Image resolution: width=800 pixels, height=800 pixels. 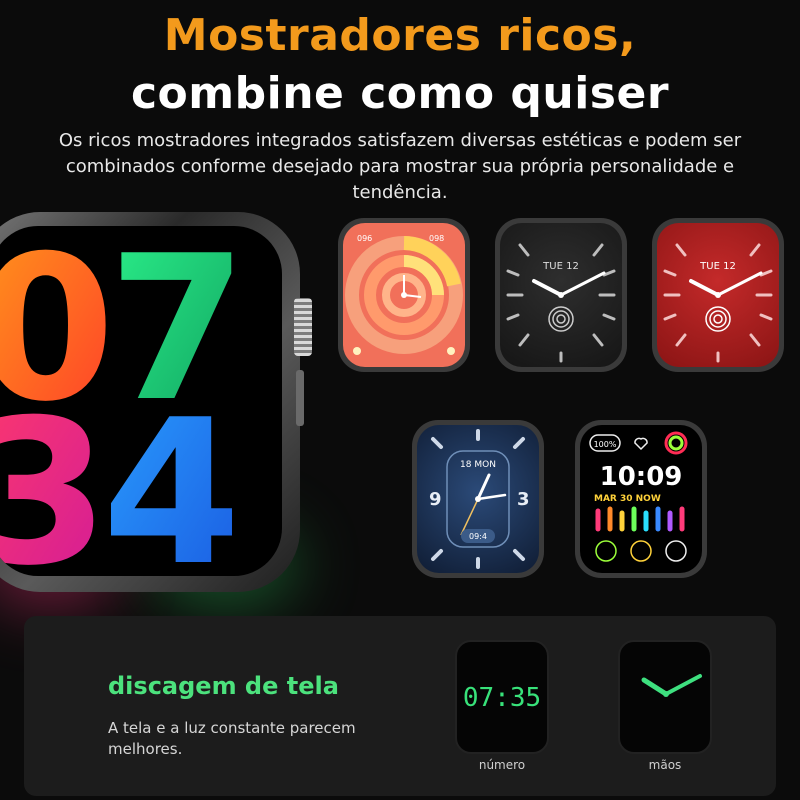 I want to click on digit-4: 4, so click(x=171, y=476).